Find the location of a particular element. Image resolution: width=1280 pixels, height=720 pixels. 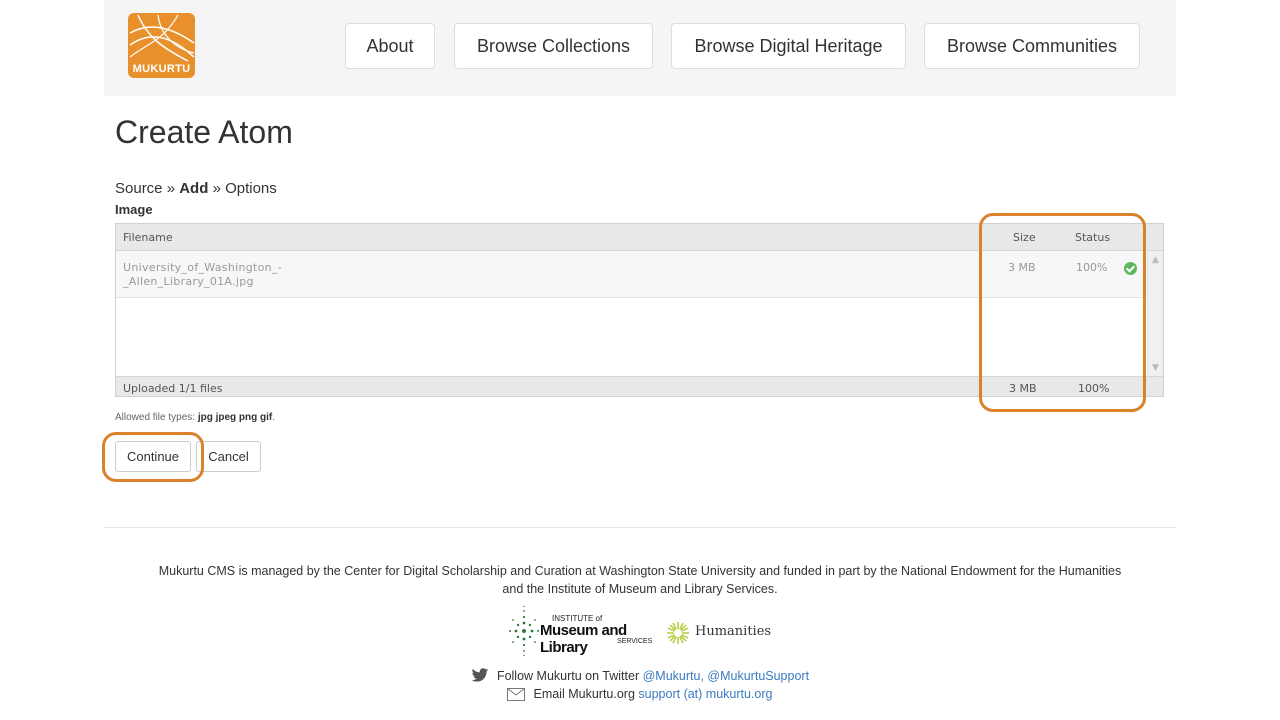

neh-logo: Humanities is located at coordinates (718, 633).